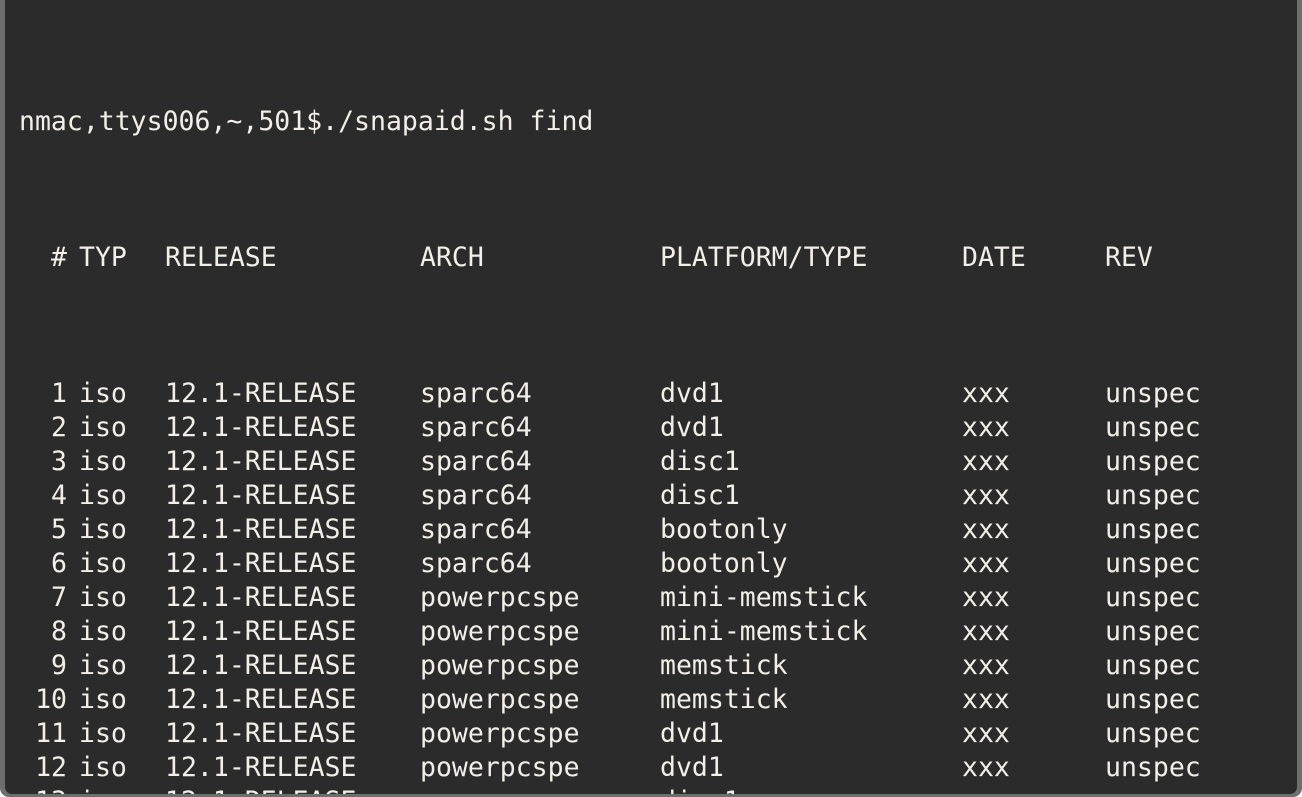 This screenshot has height=797, width=1302. What do you see at coordinates (994, 257) in the screenshot?
I see `column-header-date: DATE` at bounding box center [994, 257].